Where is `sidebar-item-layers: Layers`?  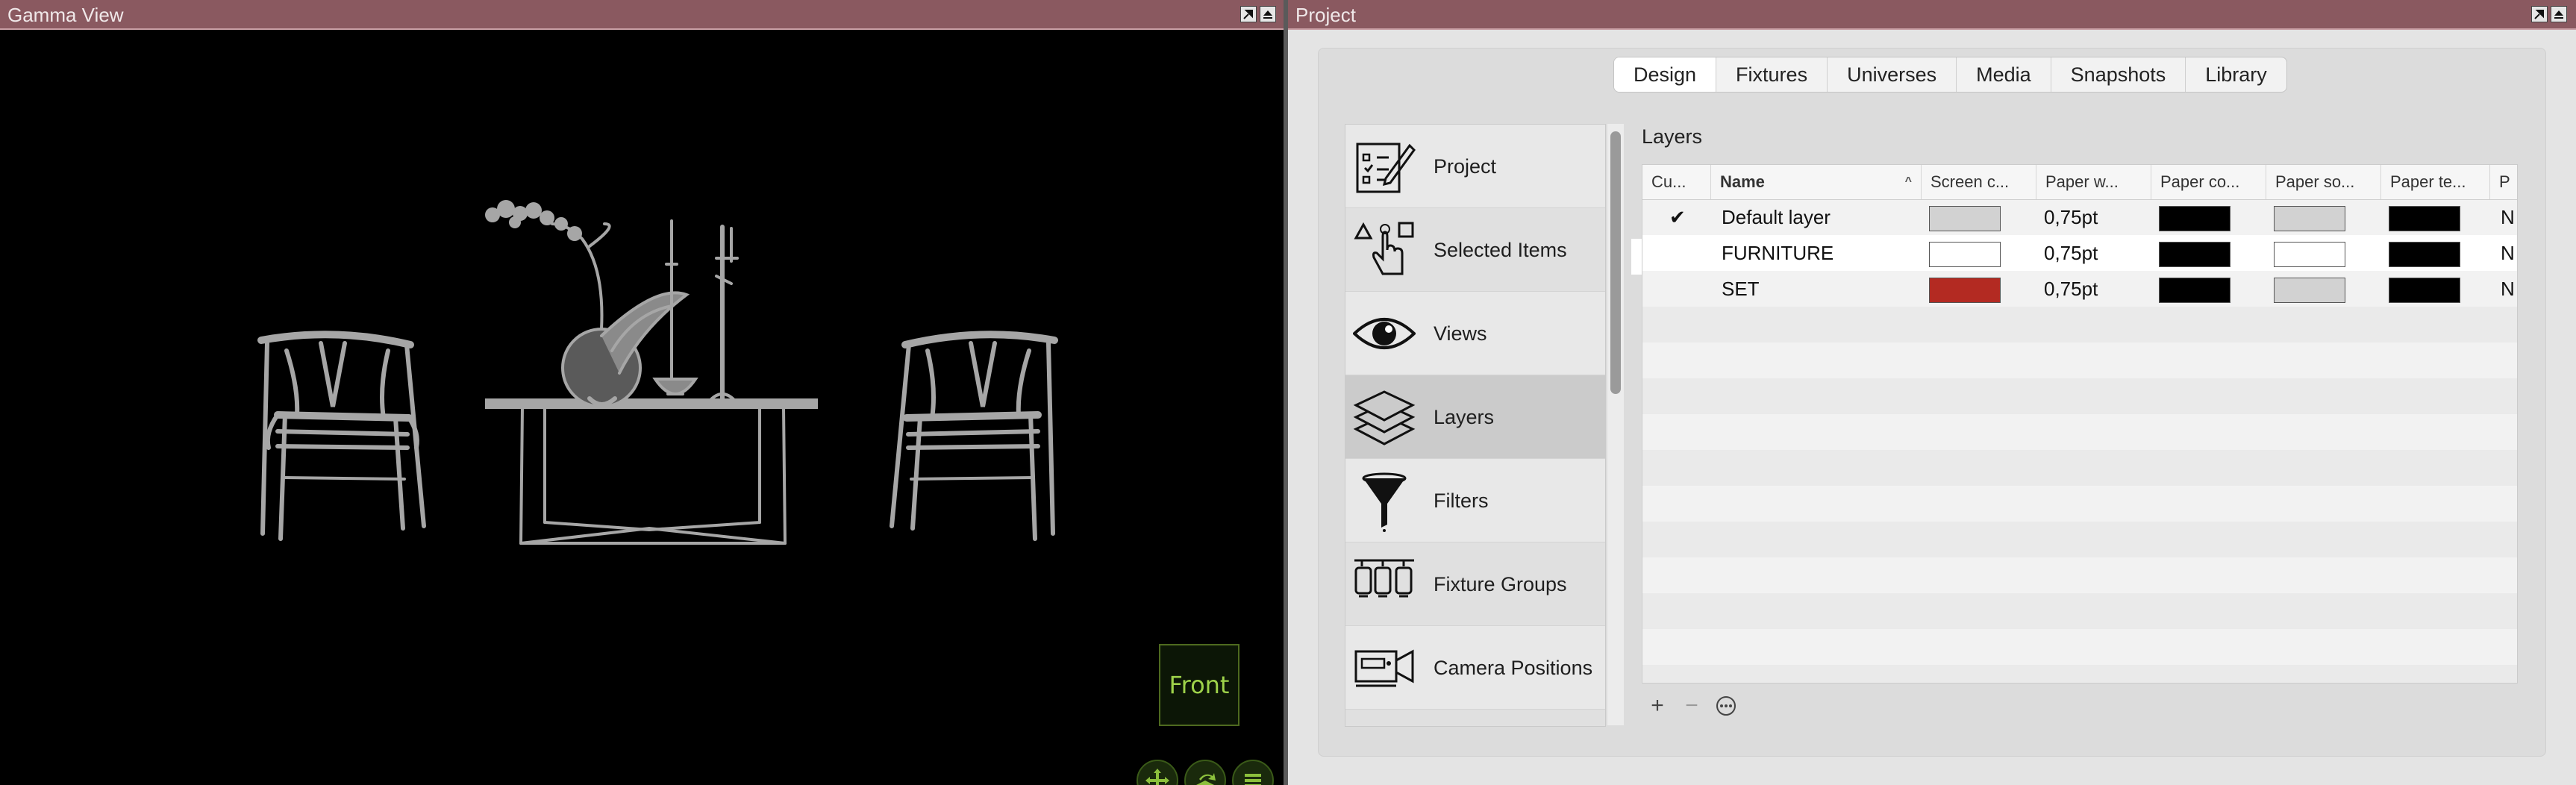 sidebar-item-layers: Layers is located at coordinates (1475, 417).